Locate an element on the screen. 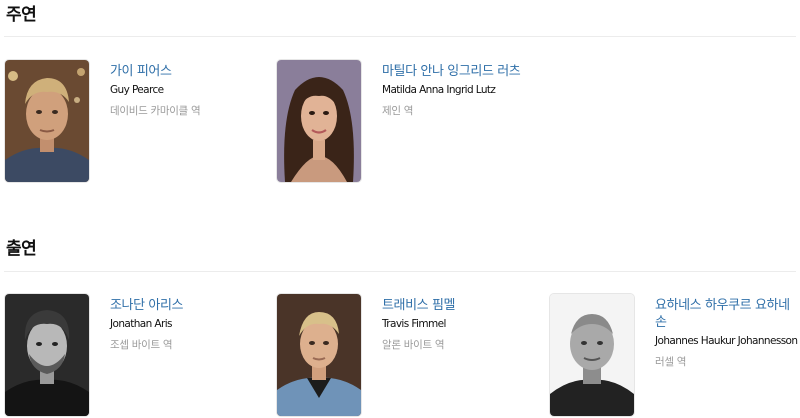 This screenshot has height=418, width=800. cast-card-guy-pearce: 가이 피어스 Guy Pearce 데이비드 카마이클 역 is located at coordinates (134, 121).